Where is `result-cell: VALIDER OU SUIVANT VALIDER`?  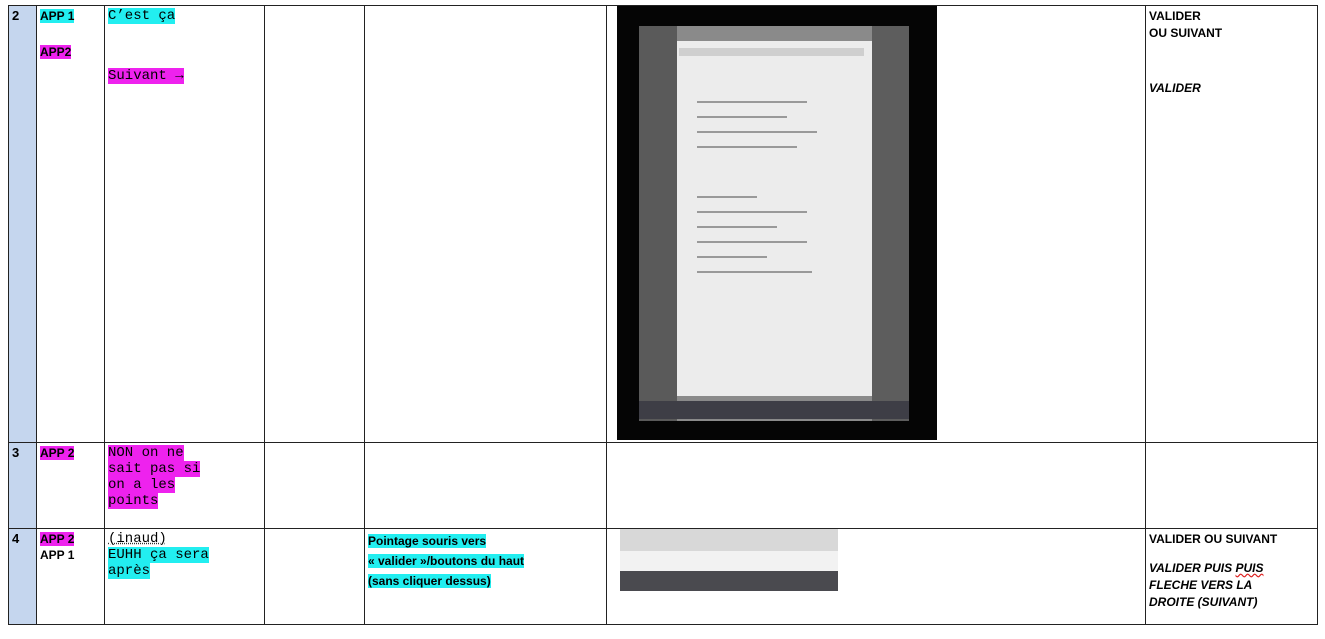 result-cell: VALIDER OU SUIVANT VALIDER is located at coordinates (1231, 224).